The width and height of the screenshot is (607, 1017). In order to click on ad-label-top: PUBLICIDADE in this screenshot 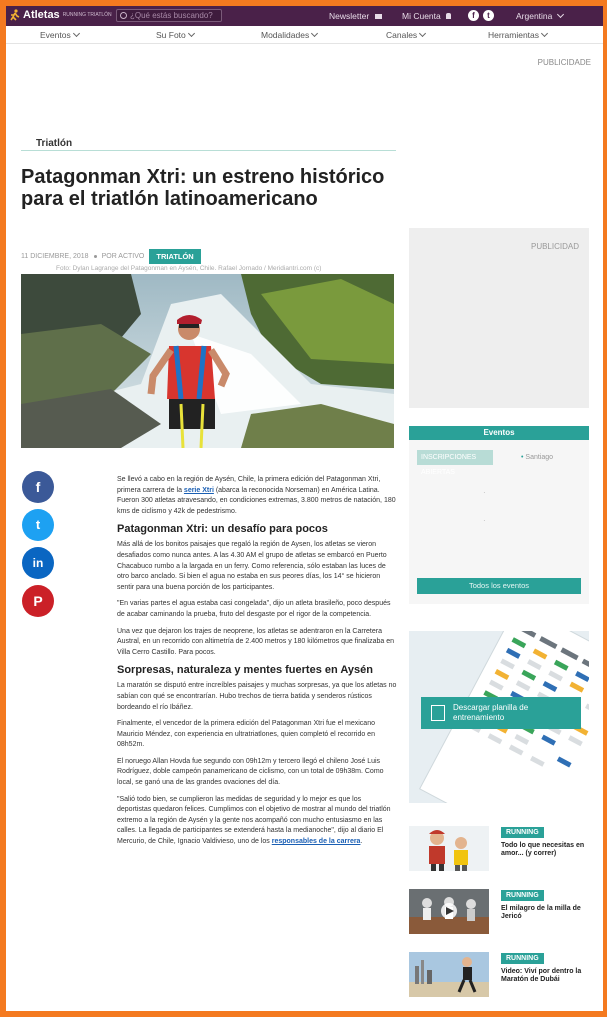, I will do `click(564, 62)`.